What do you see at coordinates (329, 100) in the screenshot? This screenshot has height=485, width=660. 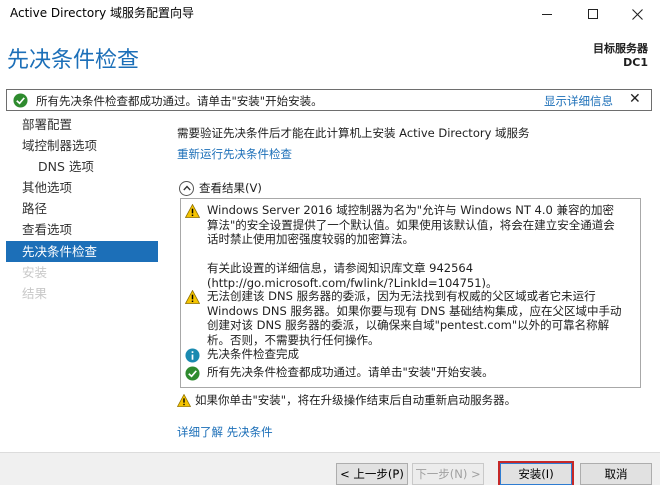 I see `status-banner: 所有先决条件检查都成功通过。请单击"安装"开始安装。 显示详细信息 ✕` at bounding box center [329, 100].